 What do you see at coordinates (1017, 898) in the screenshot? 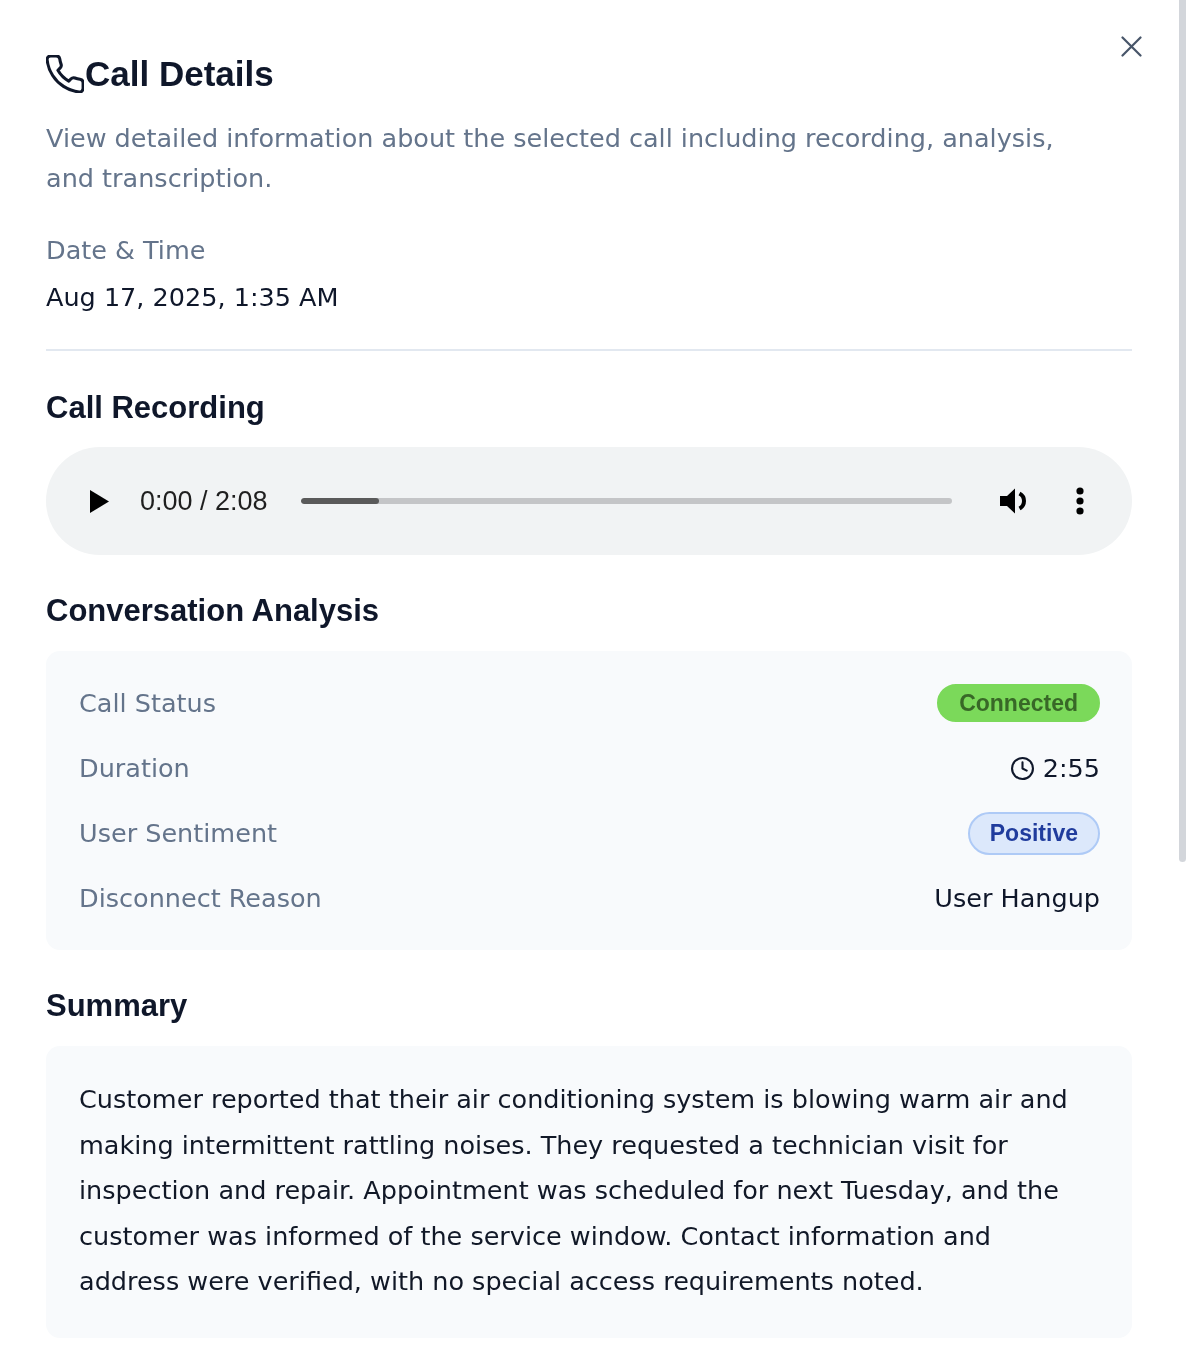
I see `row-value: User Hangup` at bounding box center [1017, 898].